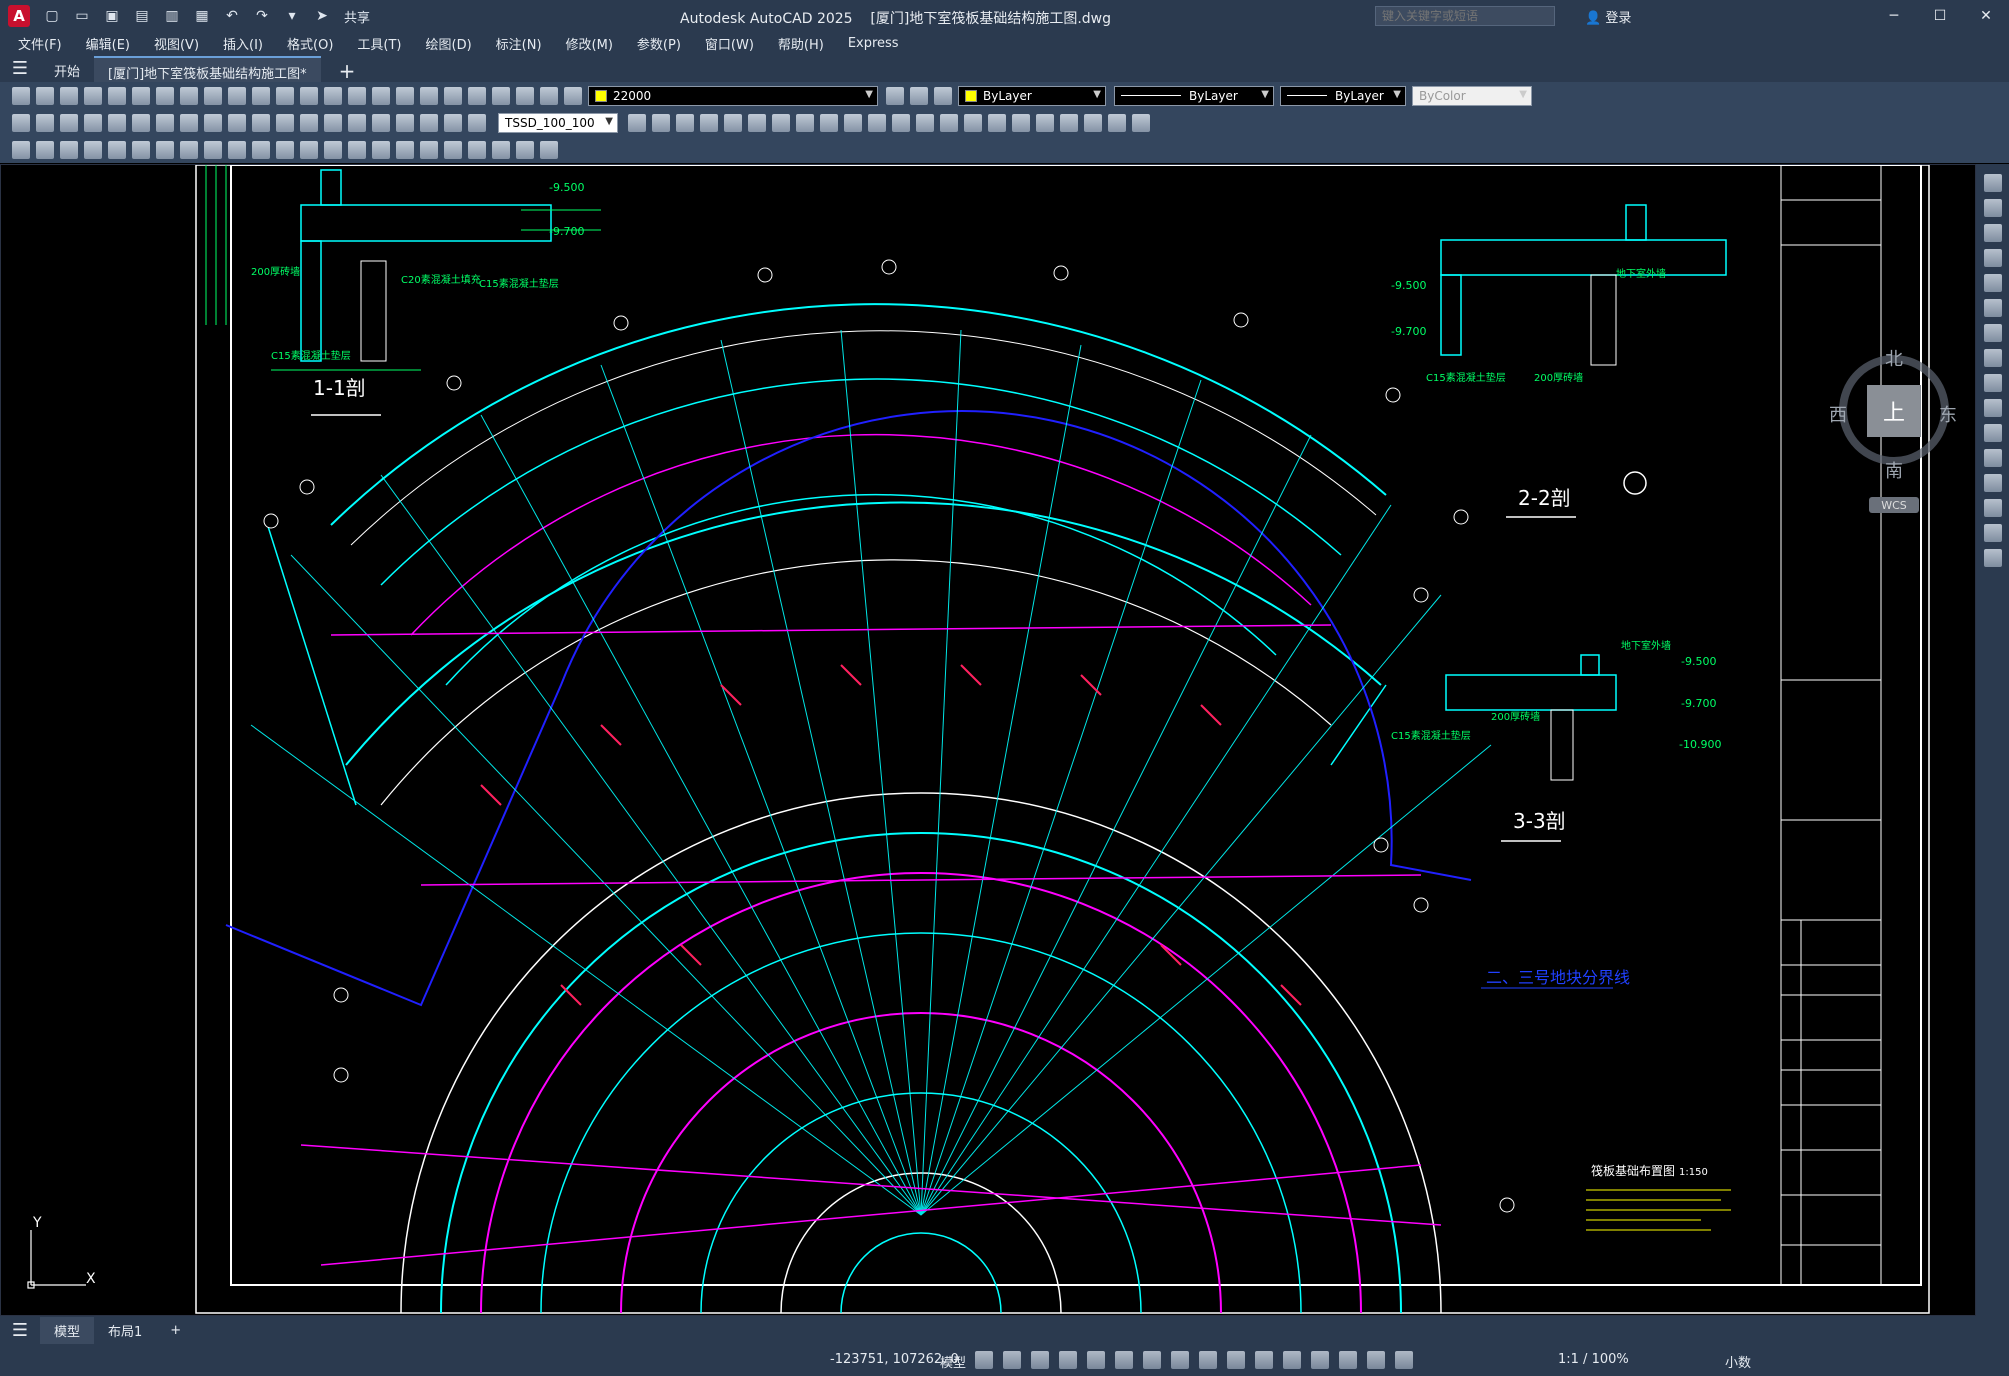  I want to click on tolerance-icon, so click(333, 122).